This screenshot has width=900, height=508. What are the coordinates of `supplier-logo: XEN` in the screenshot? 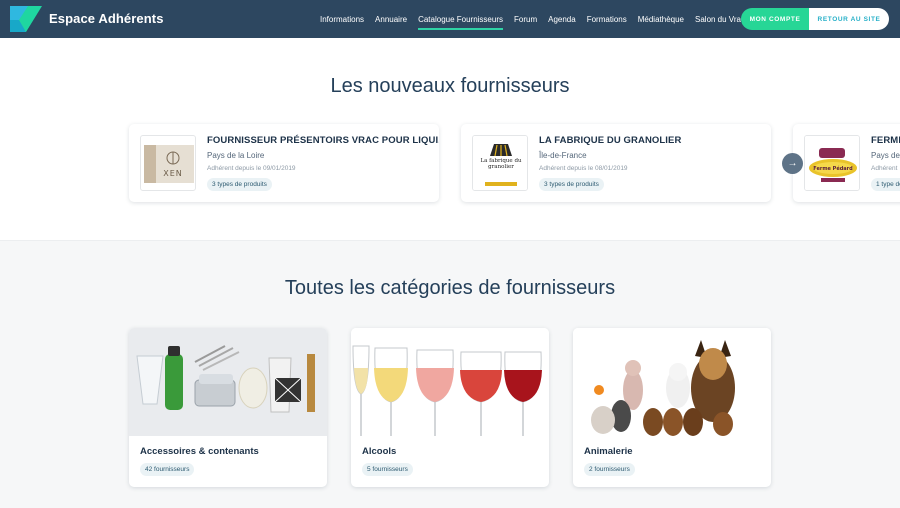 It's located at (168, 163).